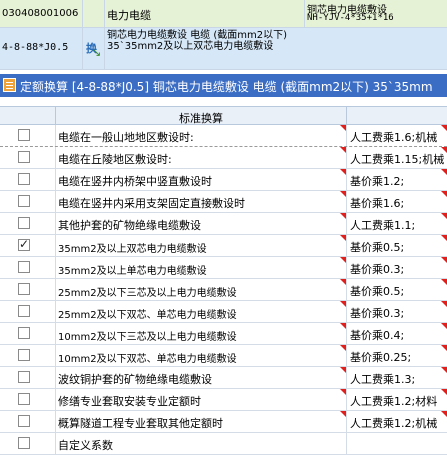 Image resolution: width=447 pixels, height=455 pixels. What do you see at coordinates (147, 315) in the screenshot?
I see `rule-name: 25mm2及以下双芯、单芯电力电缆敷设` at bounding box center [147, 315].